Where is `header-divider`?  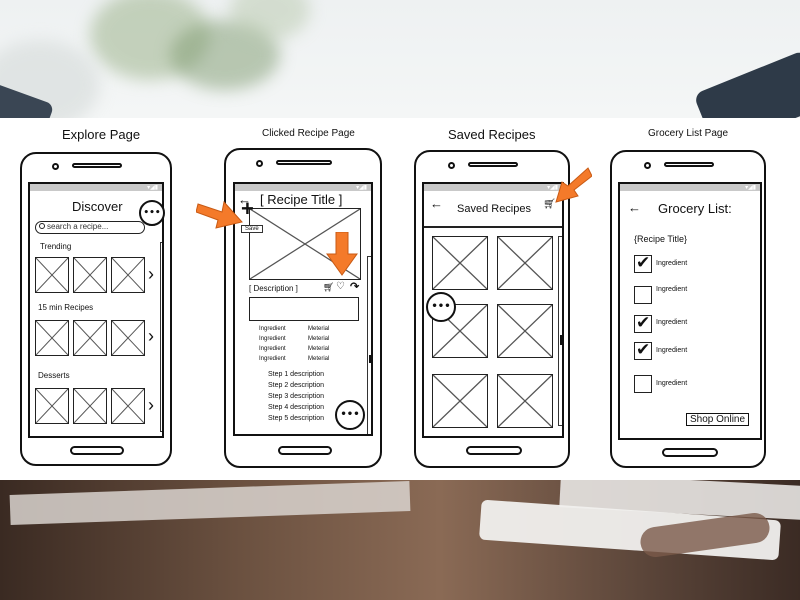
header-divider is located at coordinates (493, 227).